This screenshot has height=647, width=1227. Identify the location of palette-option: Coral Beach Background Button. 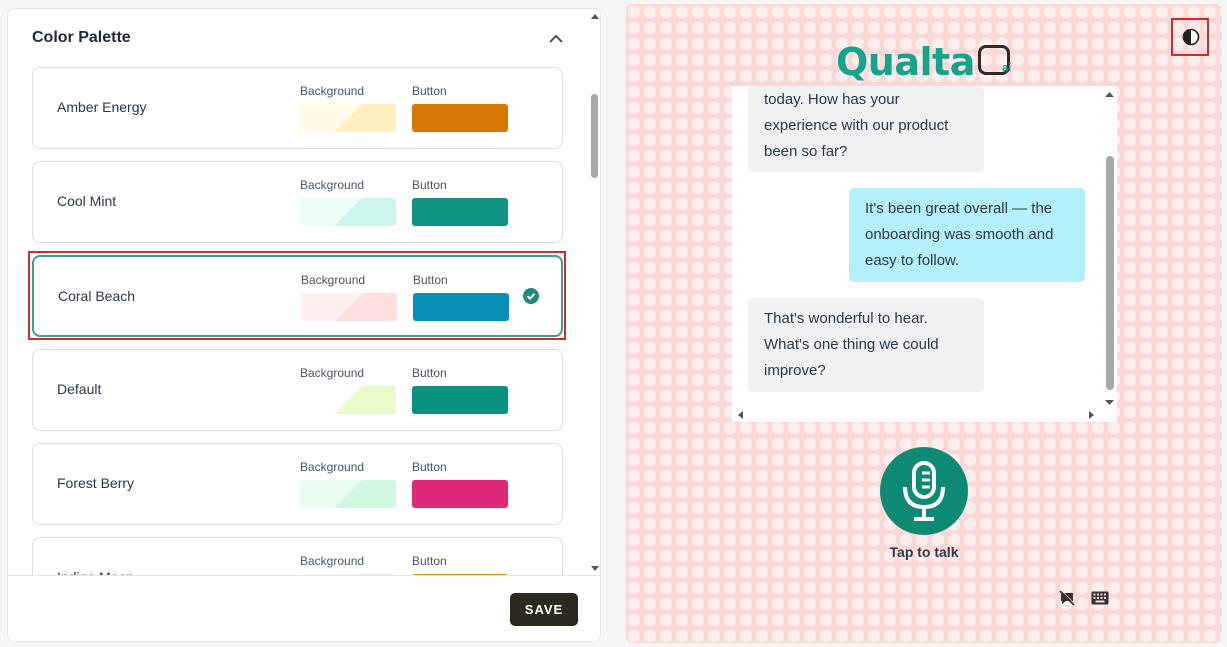
(297, 296).